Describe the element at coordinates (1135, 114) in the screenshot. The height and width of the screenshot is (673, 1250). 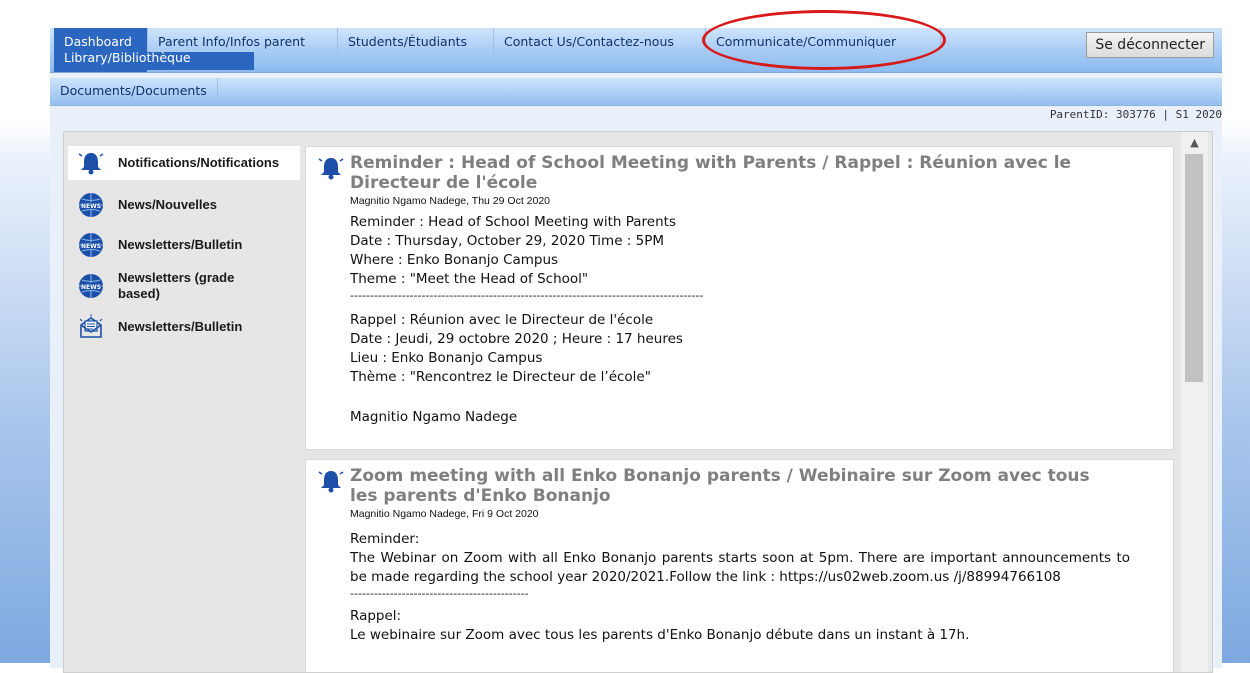
I see `parent-id-label: ParentID: 303776 | S1 2020` at that location.